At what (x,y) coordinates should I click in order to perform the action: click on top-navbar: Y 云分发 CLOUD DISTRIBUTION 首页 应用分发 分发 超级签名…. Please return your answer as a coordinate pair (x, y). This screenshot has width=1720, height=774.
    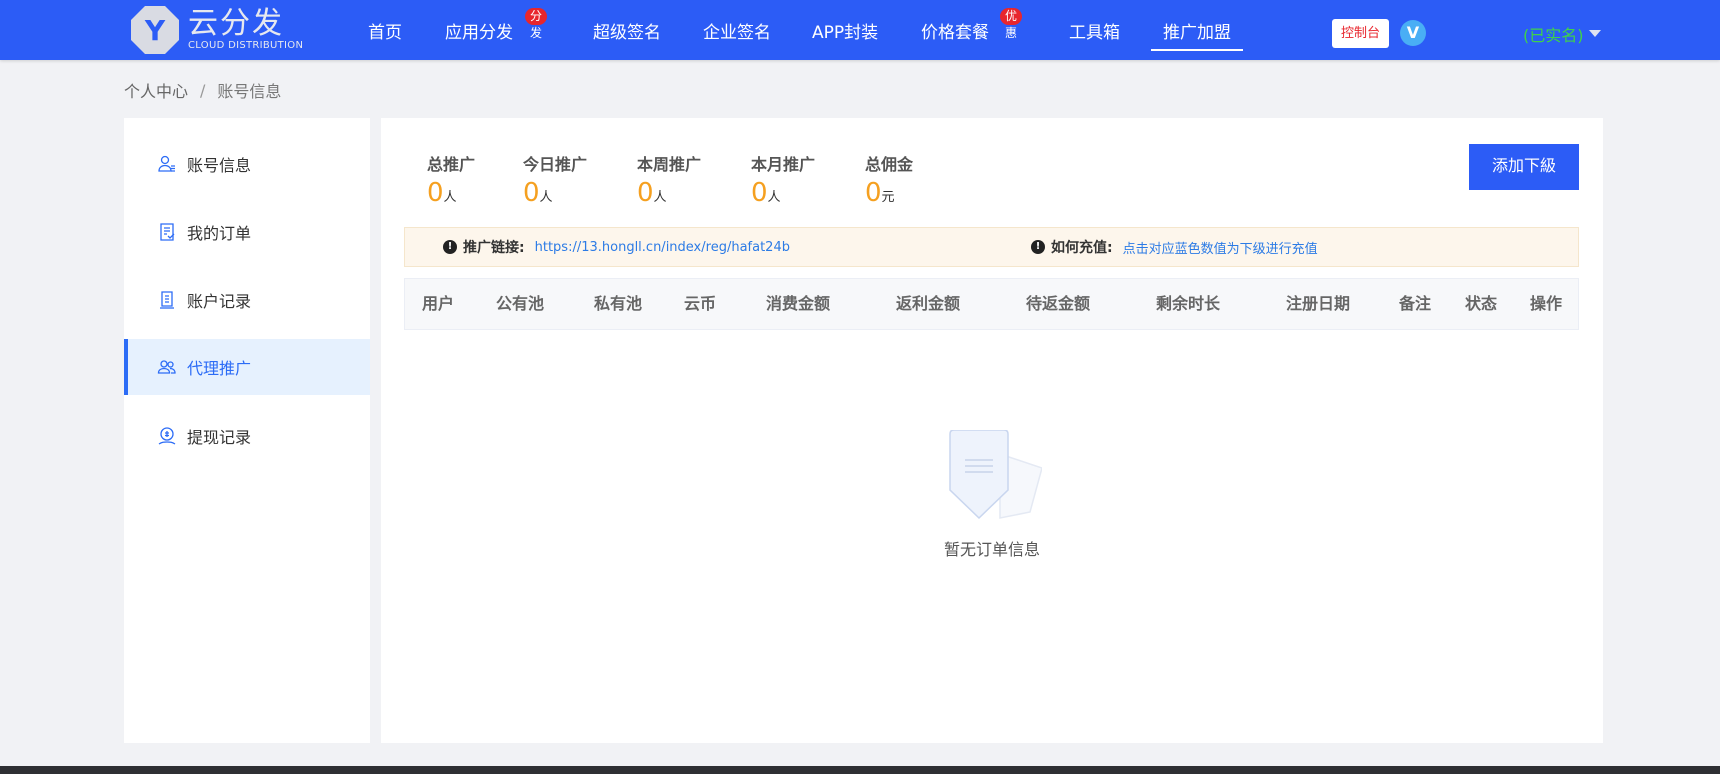
    Looking at the image, I should click on (860, 30).